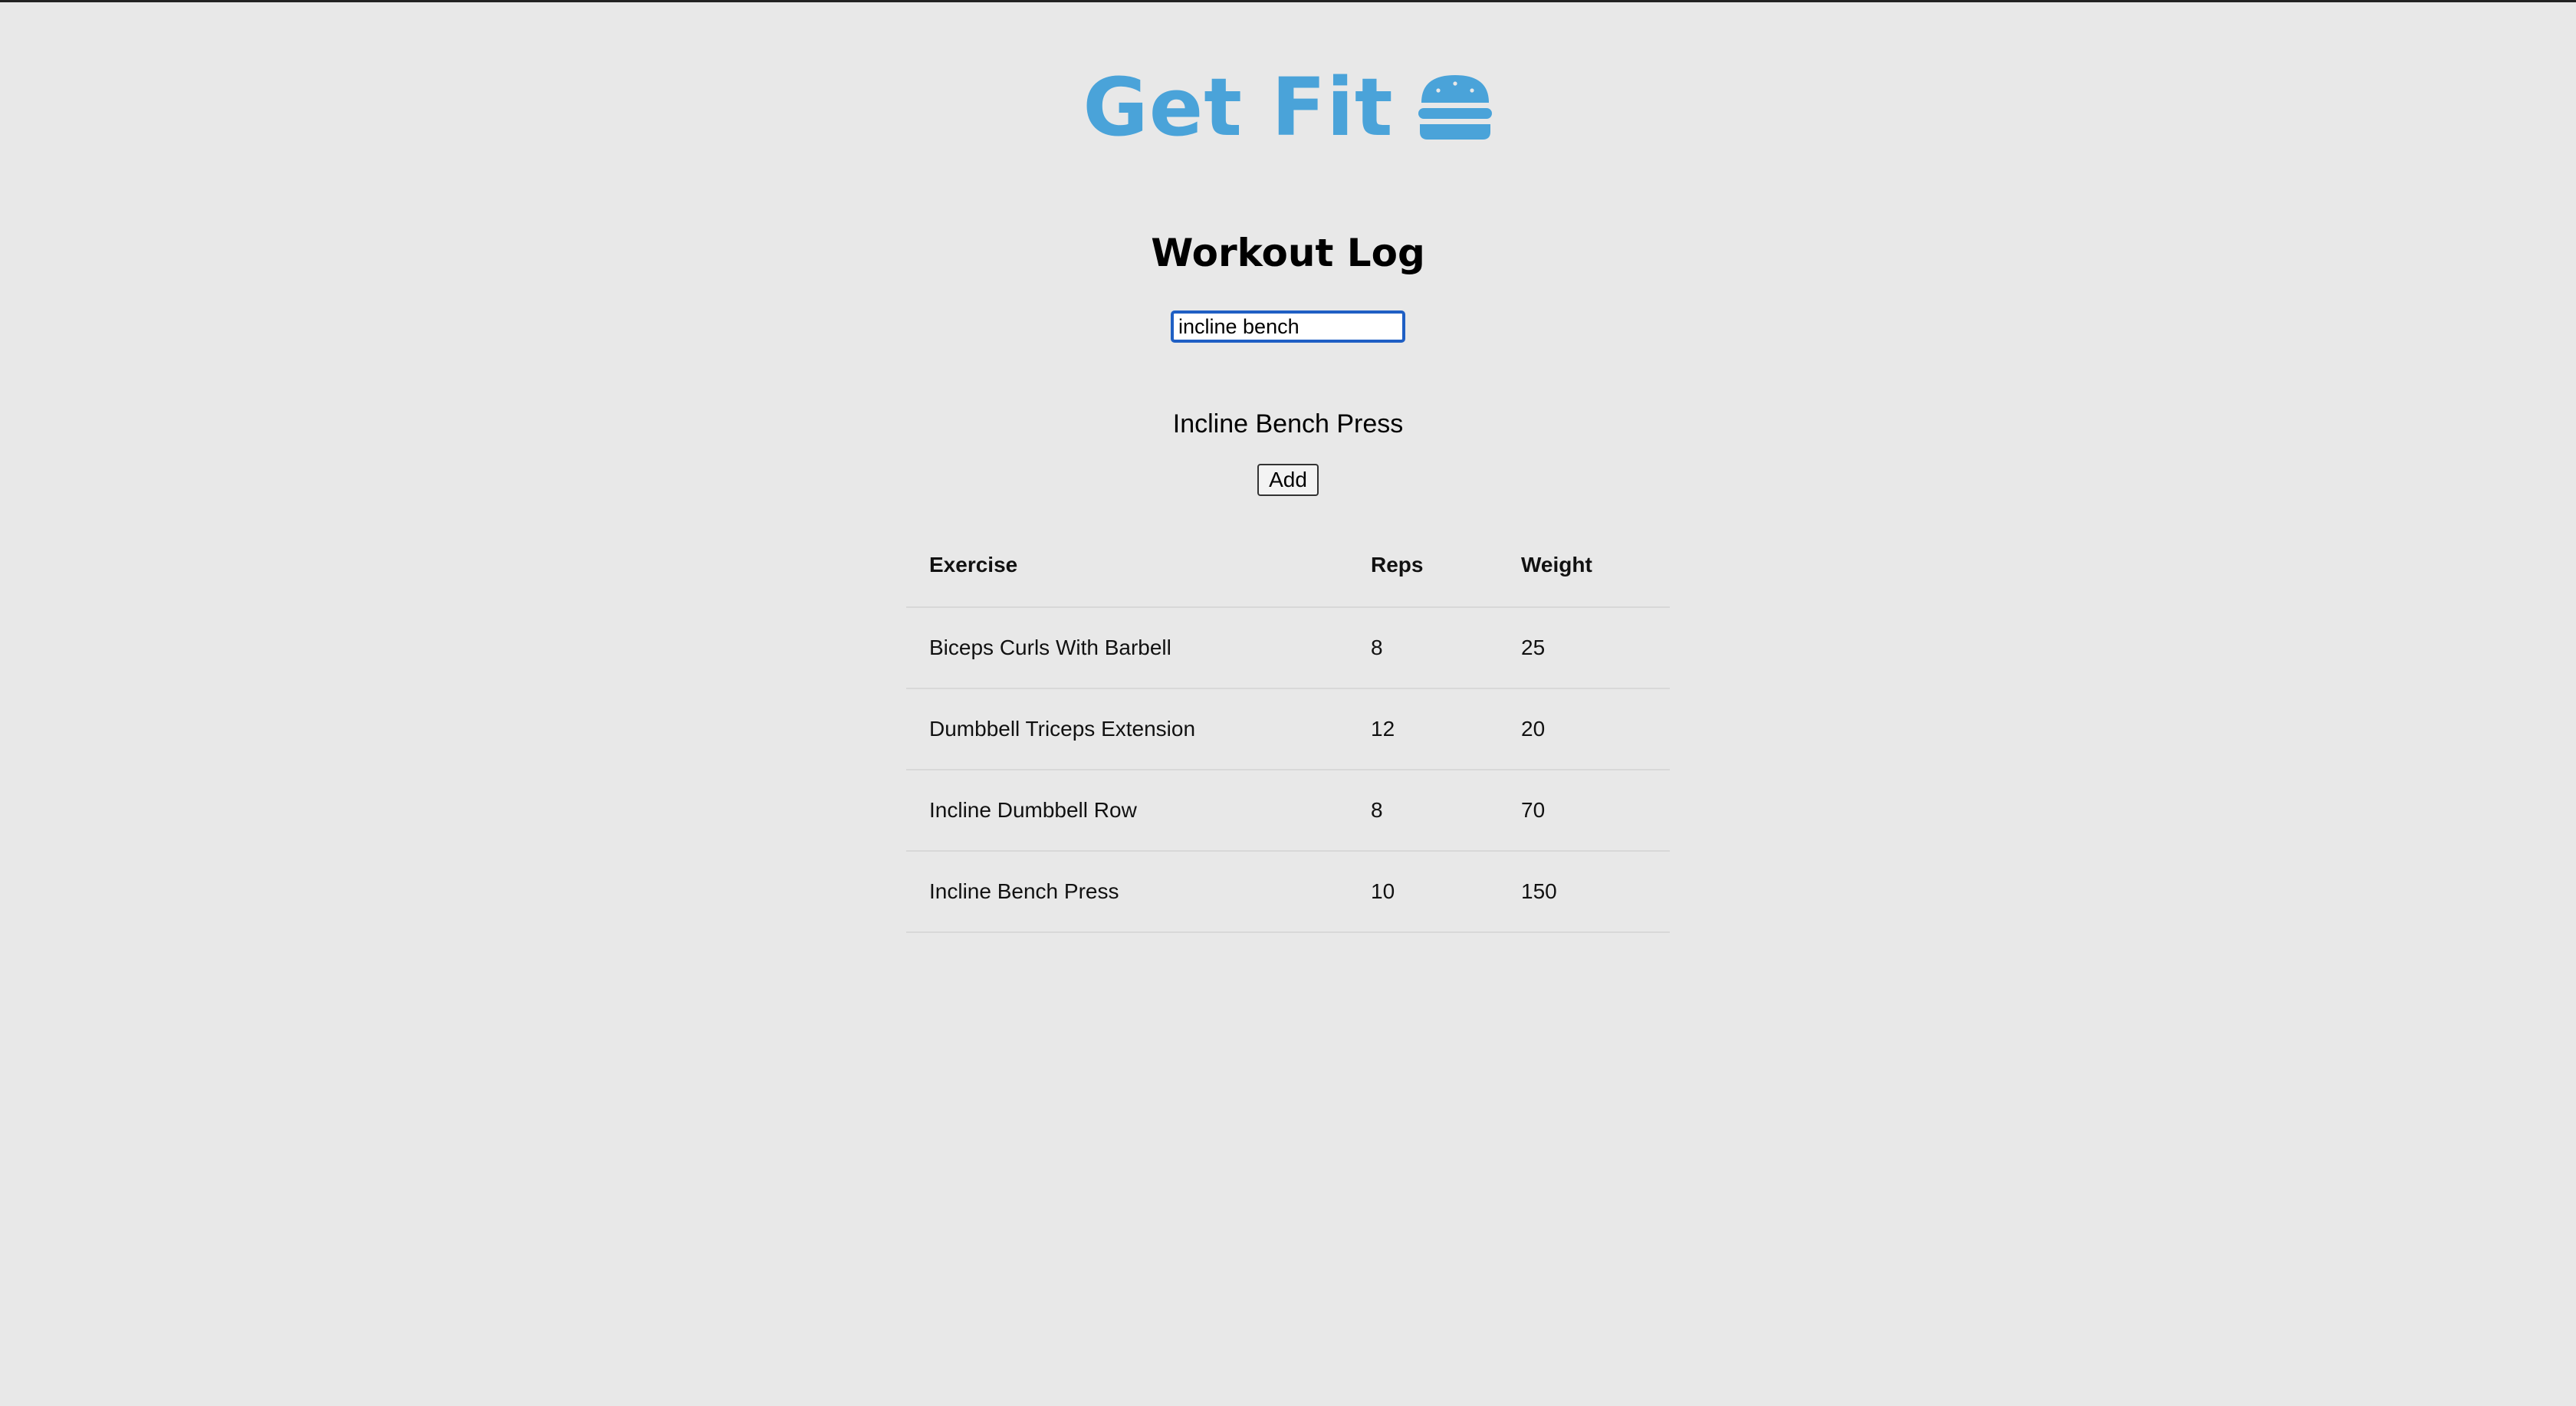 This screenshot has height=1406, width=2576. I want to click on page-title: Workout Log, so click(1288, 253).